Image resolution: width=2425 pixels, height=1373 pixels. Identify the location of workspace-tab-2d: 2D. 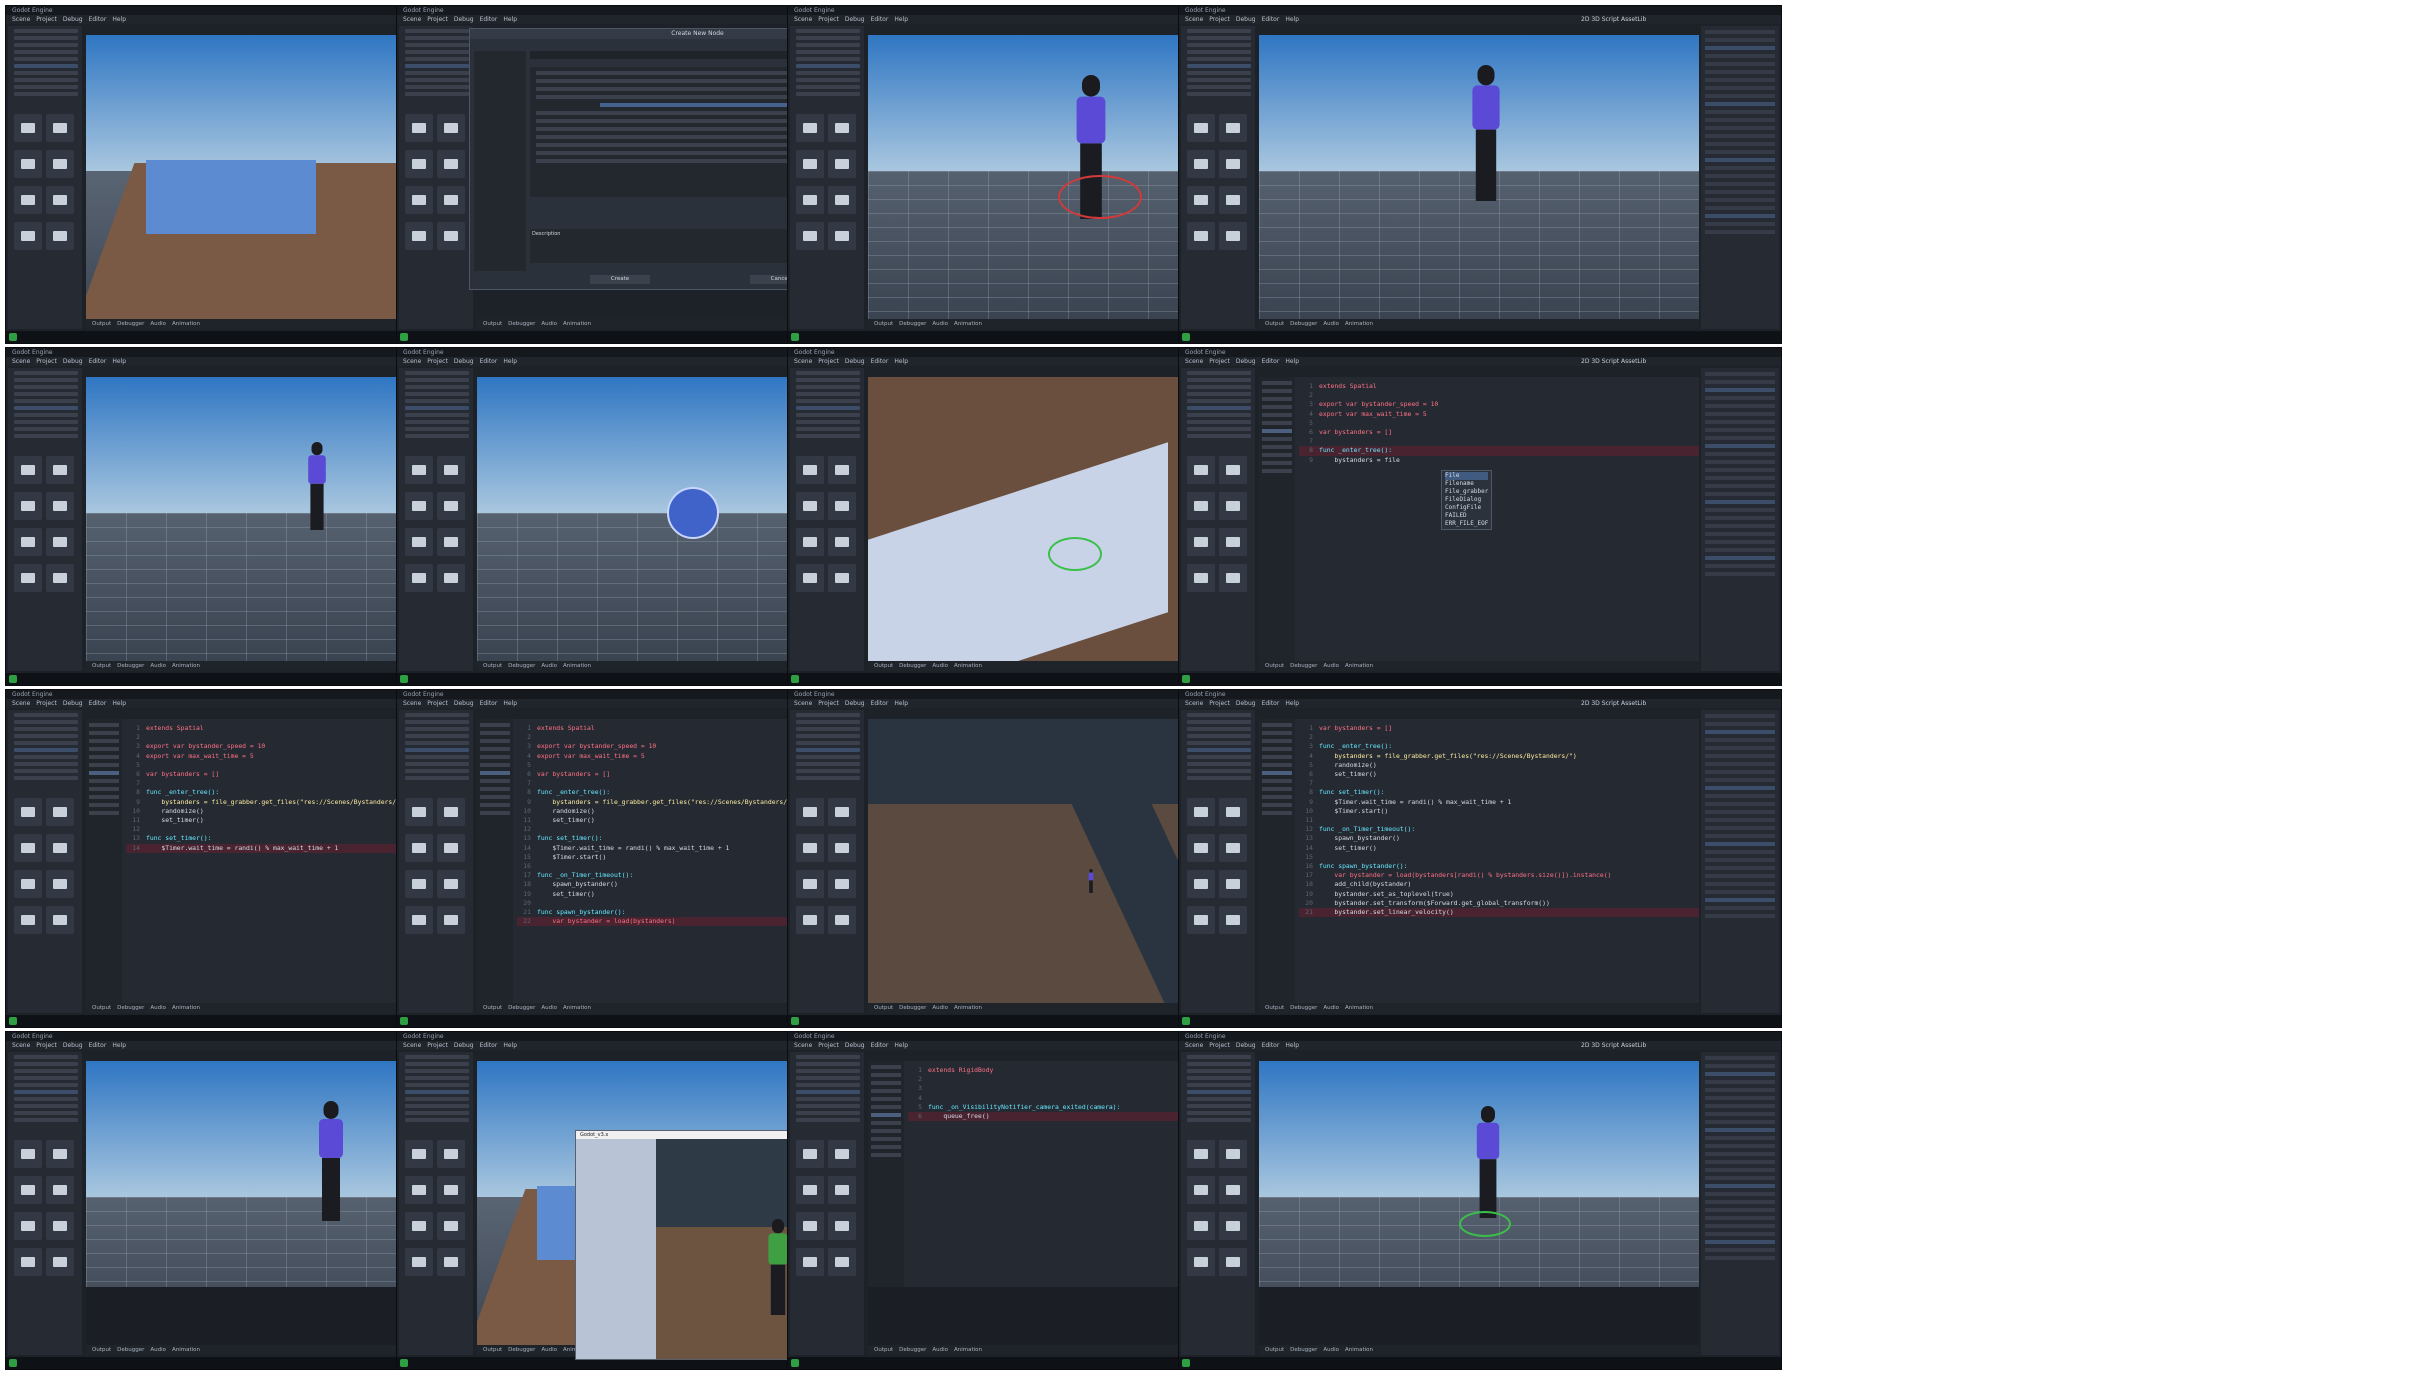
(1586, 703).